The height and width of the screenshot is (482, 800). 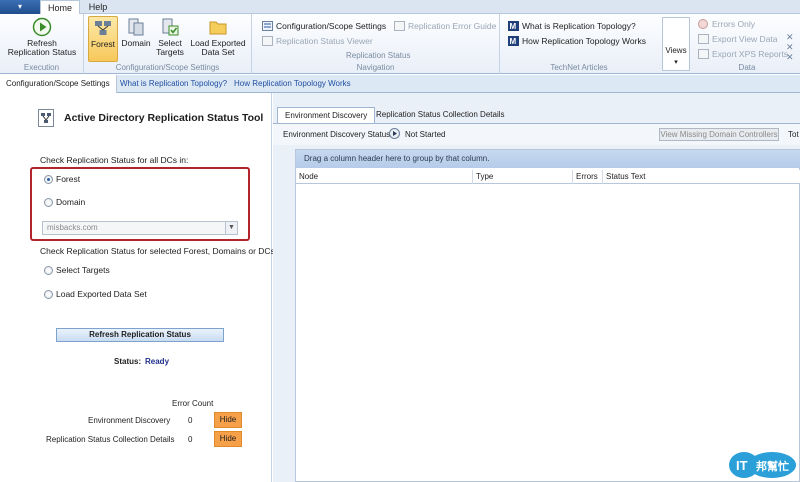 I want to click on group-label-technet: TechNet Articles, so click(x=579, y=67).